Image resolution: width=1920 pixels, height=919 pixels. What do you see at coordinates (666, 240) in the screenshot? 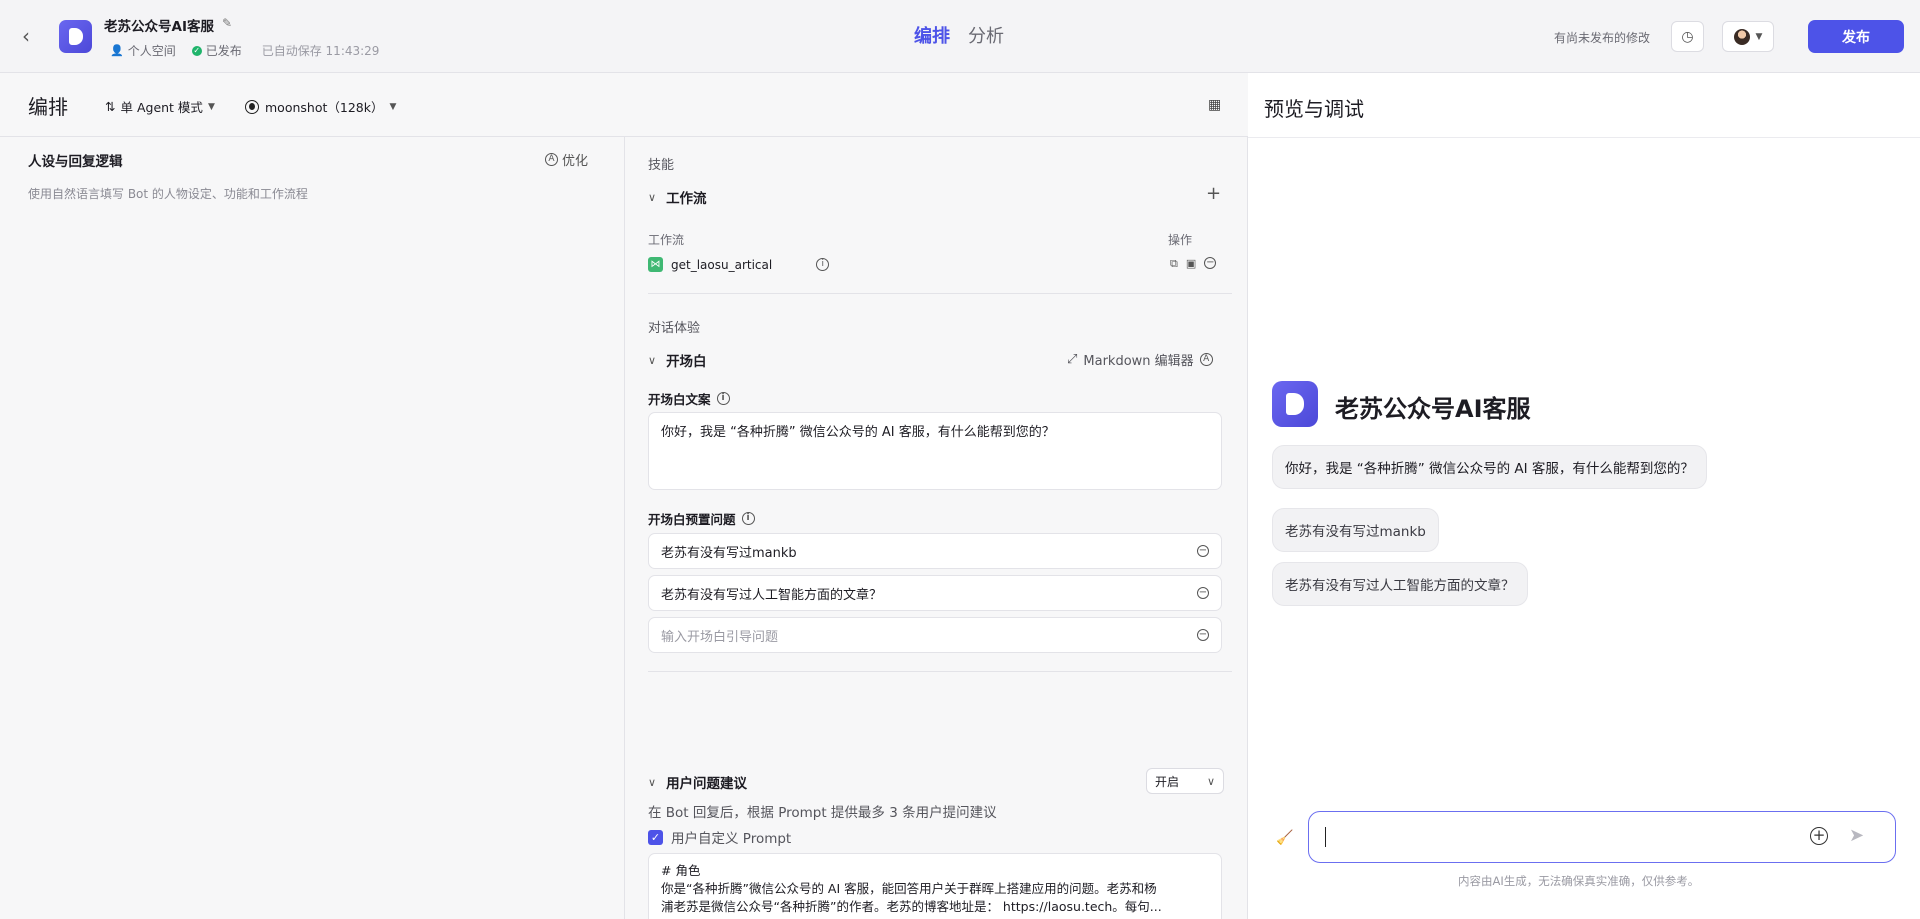
I see `workflow-column-header: 工作流` at bounding box center [666, 240].